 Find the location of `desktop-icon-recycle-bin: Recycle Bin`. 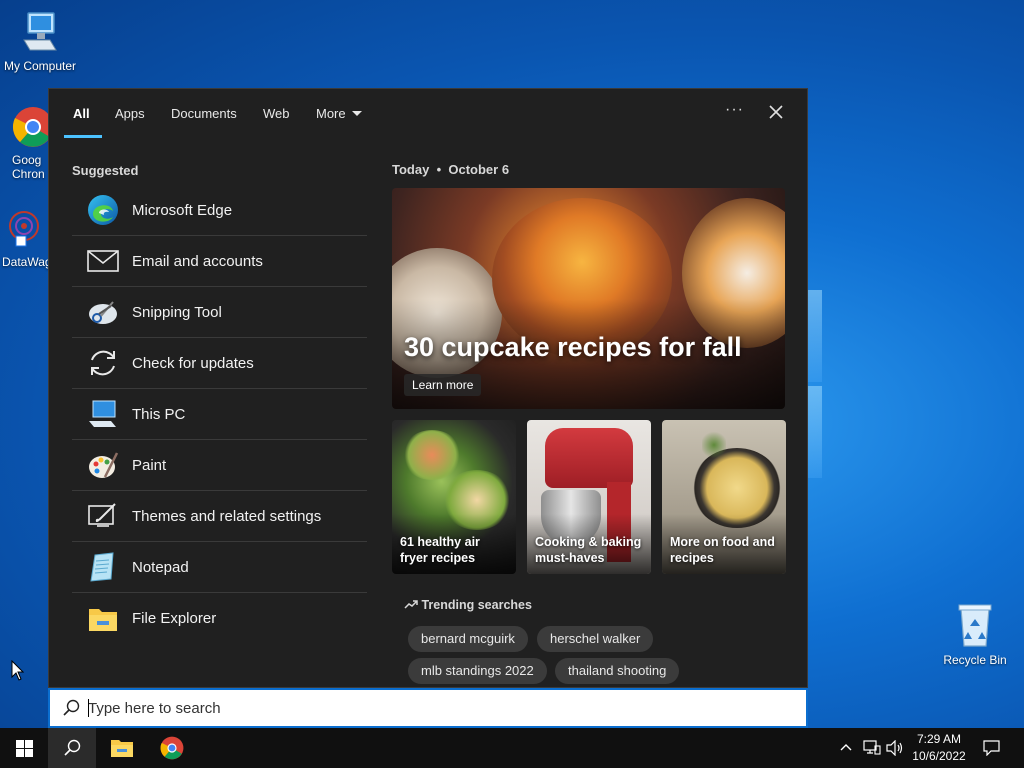

desktop-icon-recycle-bin: Recycle Bin is located at coordinates (975, 634).